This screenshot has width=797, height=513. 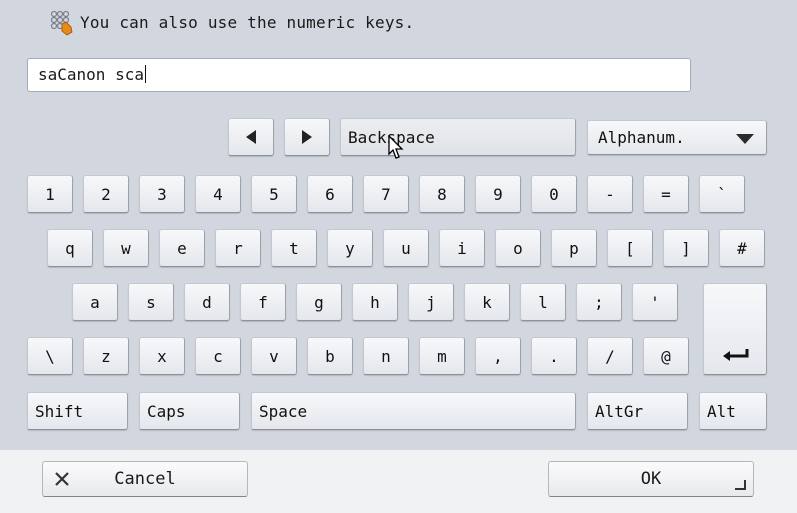 I want to click on key: h, so click(x=375, y=302).